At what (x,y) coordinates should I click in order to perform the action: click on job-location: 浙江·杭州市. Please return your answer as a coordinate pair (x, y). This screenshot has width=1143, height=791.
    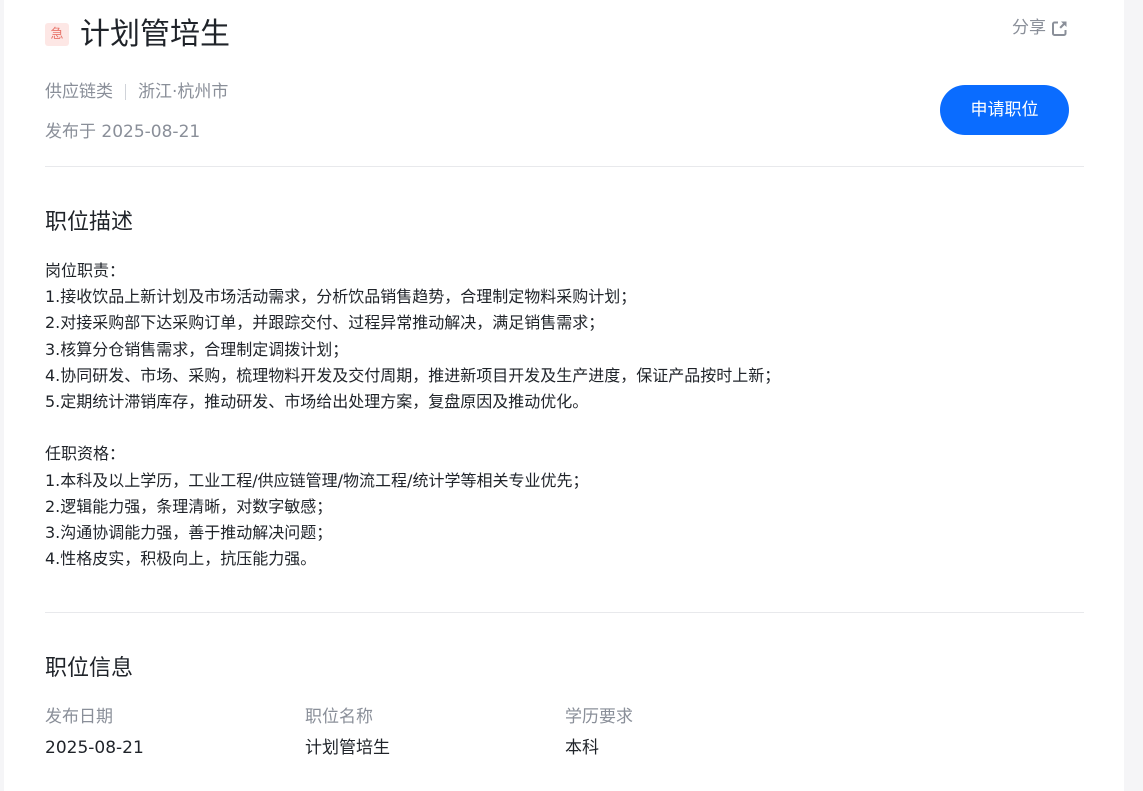
    Looking at the image, I should click on (183, 92).